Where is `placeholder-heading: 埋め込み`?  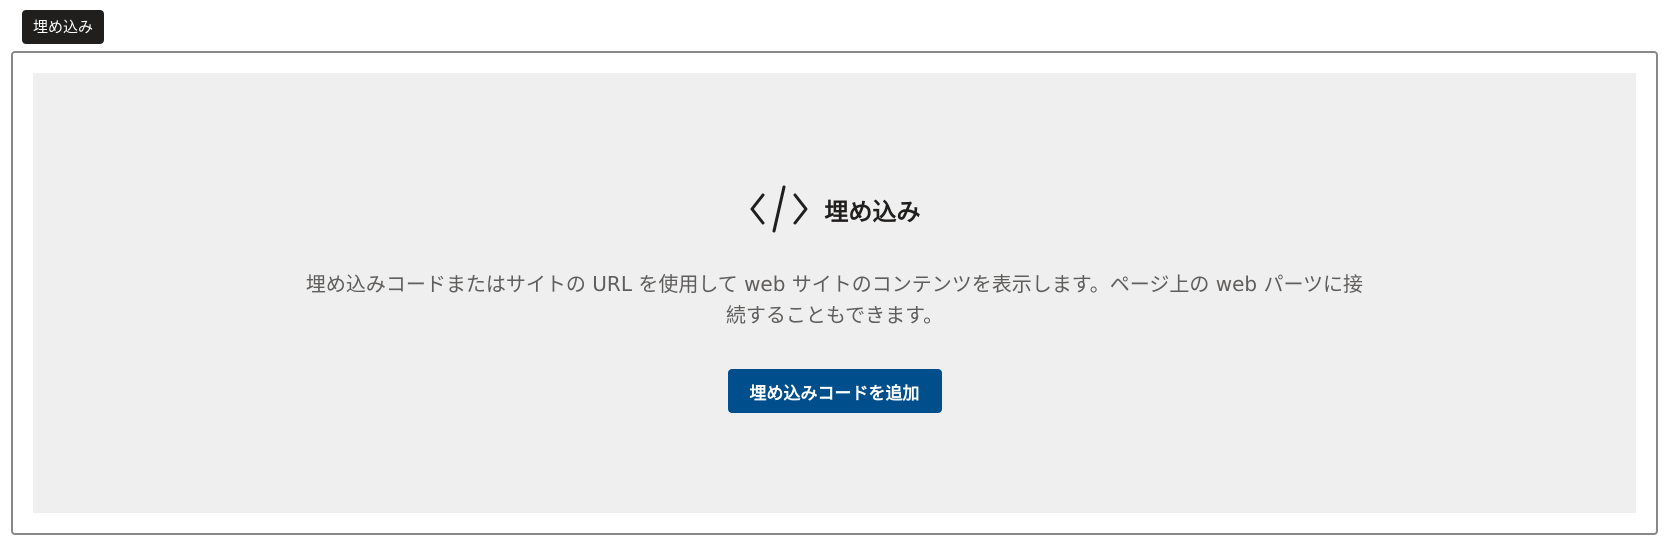
placeholder-heading: 埋め込み is located at coordinates (834, 209).